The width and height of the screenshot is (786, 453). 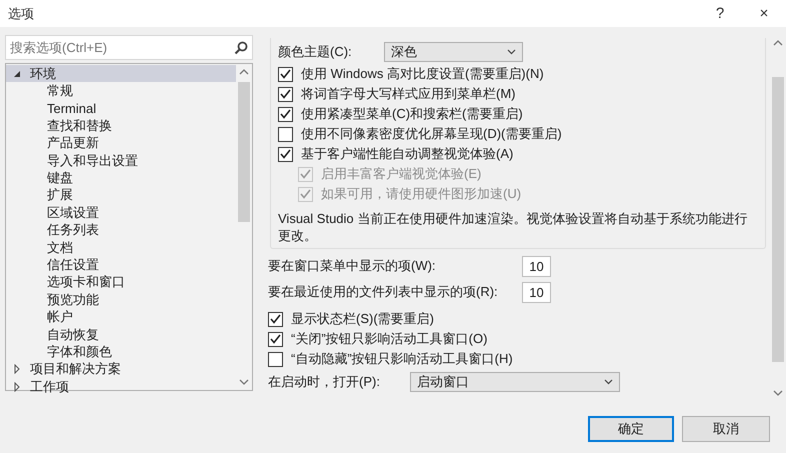 What do you see at coordinates (121, 178) in the screenshot?
I see `tree-item: 键盘` at bounding box center [121, 178].